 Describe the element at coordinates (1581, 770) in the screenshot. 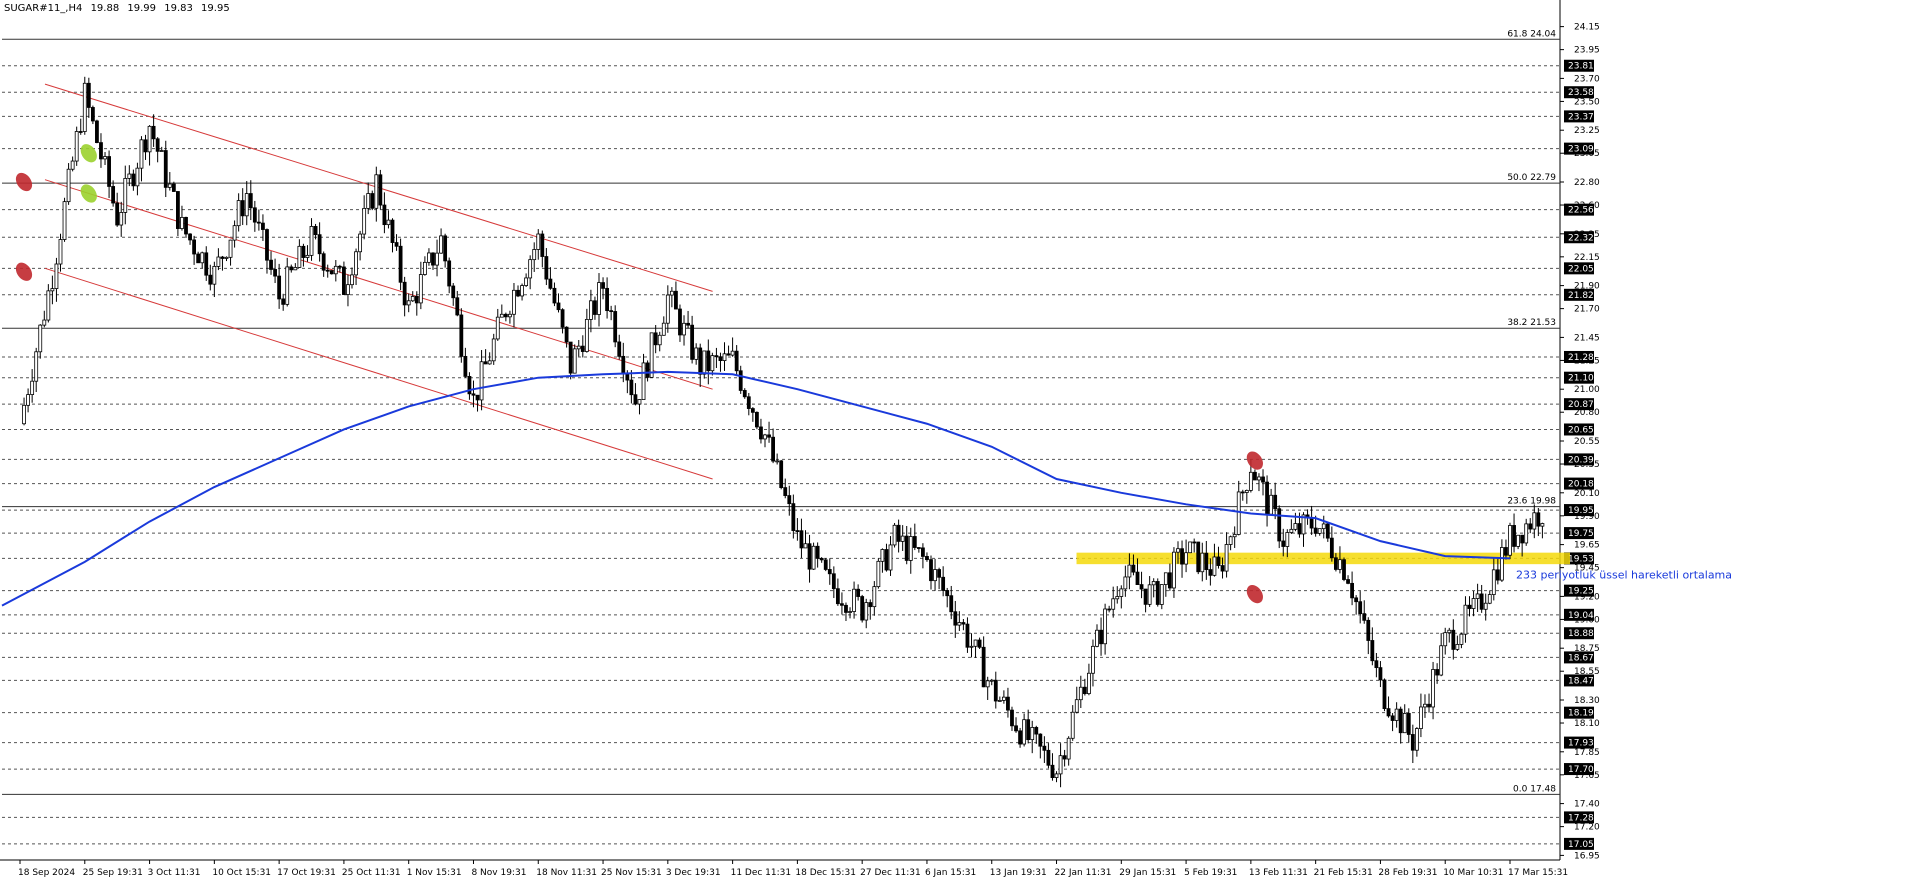

I see `level-tag-label: 17.70` at that location.